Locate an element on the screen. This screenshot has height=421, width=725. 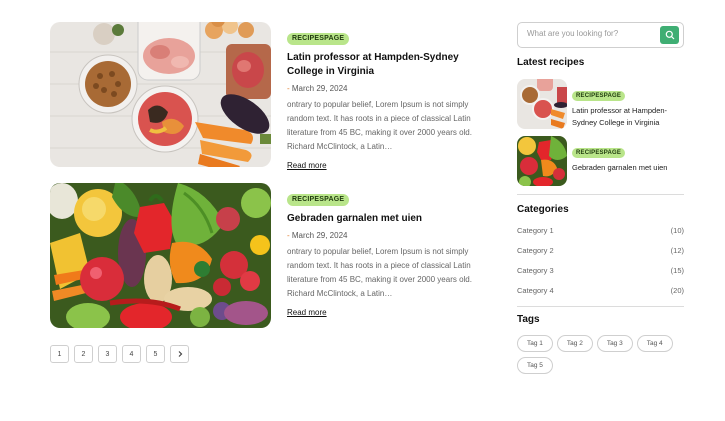
tag-chip: Tag 3 is located at coordinates (614, 343).